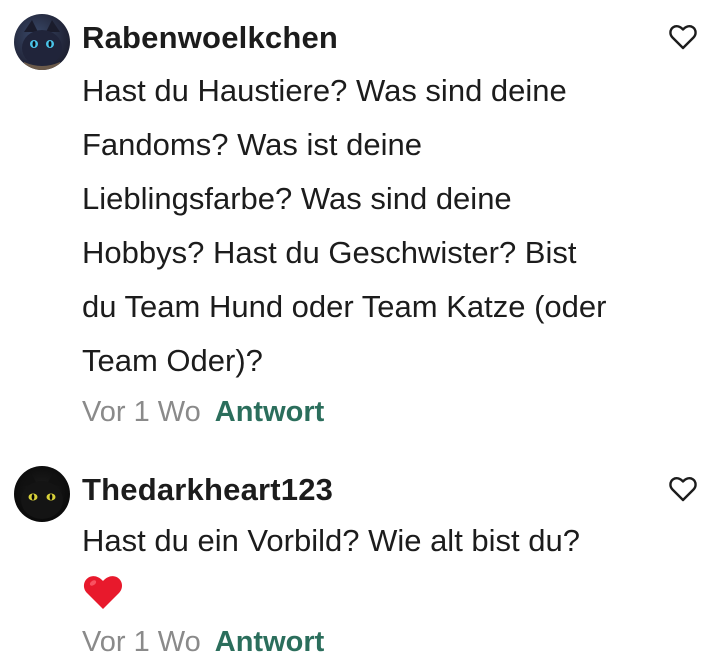 This screenshot has height=672, width=720. What do you see at coordinates (207, 490) in the screenshot?
I see `username: Thedarkheart123` at bounding box center [207, 490].